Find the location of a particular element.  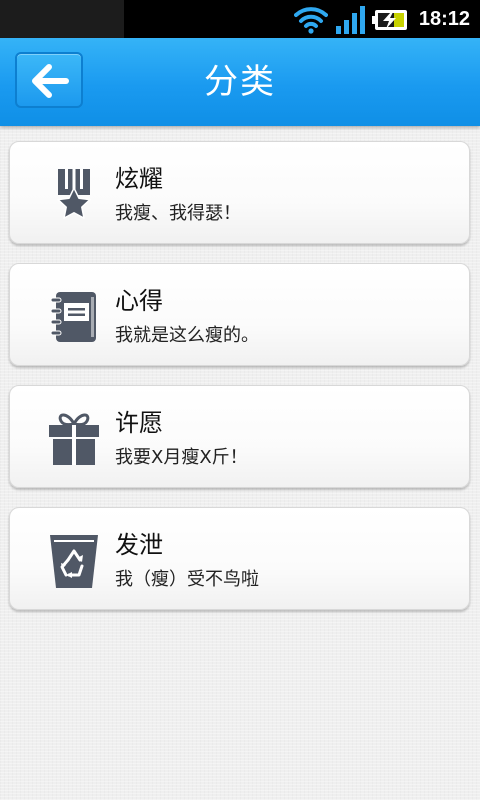

back-button is located at coordinates (49, 80).